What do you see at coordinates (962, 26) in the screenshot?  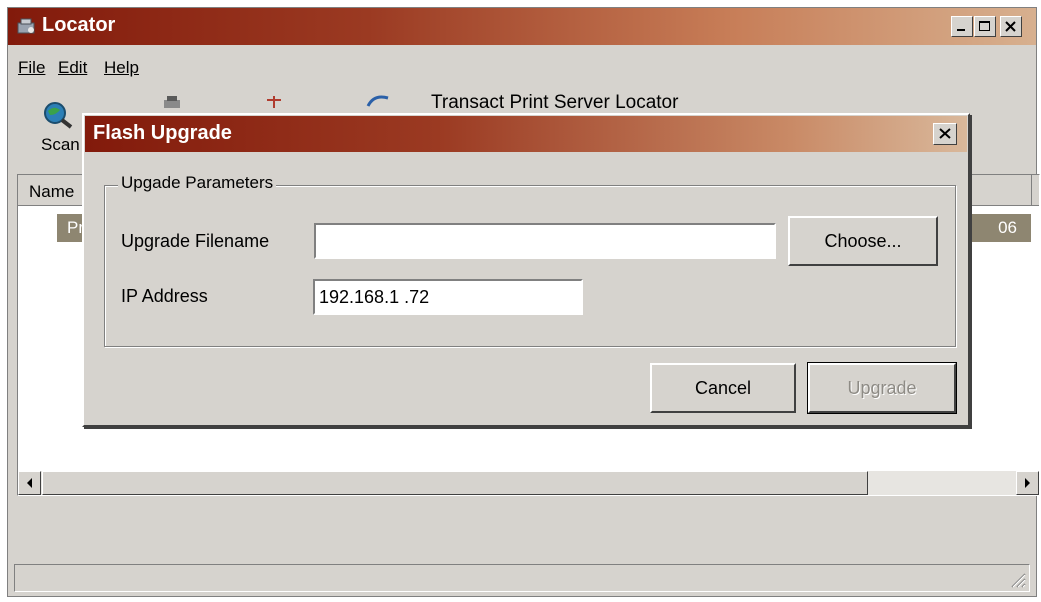 I see `minimize-button` at bounding box center [962, 26].